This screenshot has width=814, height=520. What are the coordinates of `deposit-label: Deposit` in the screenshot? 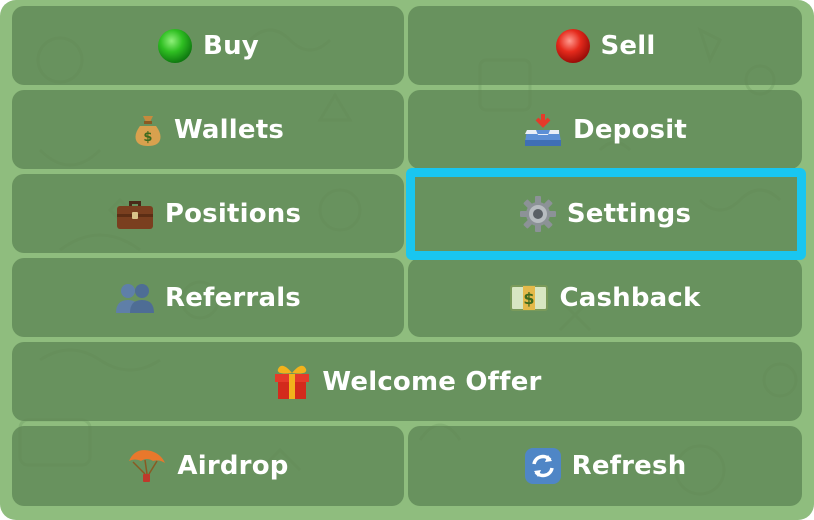 It's located at (630, 129).